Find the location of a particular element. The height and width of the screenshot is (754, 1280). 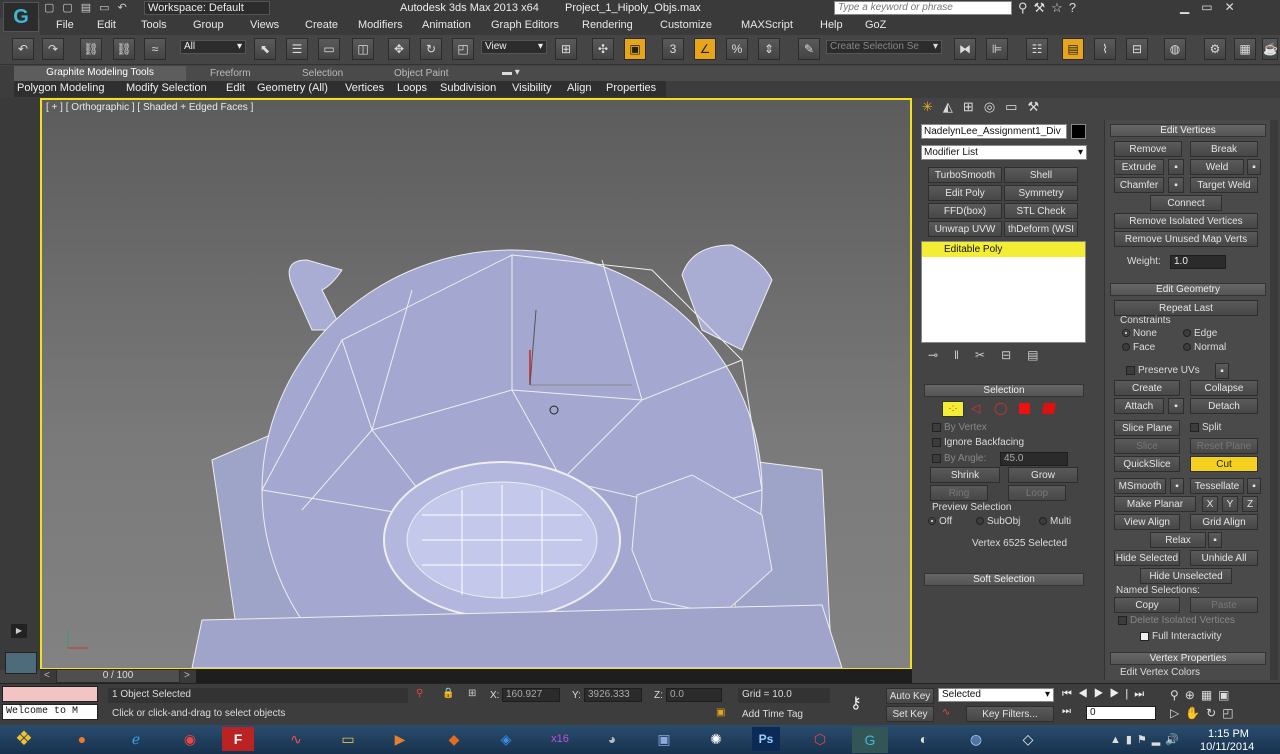

attach-settings-icon: ▪ is located at coordinates (1176, 406).